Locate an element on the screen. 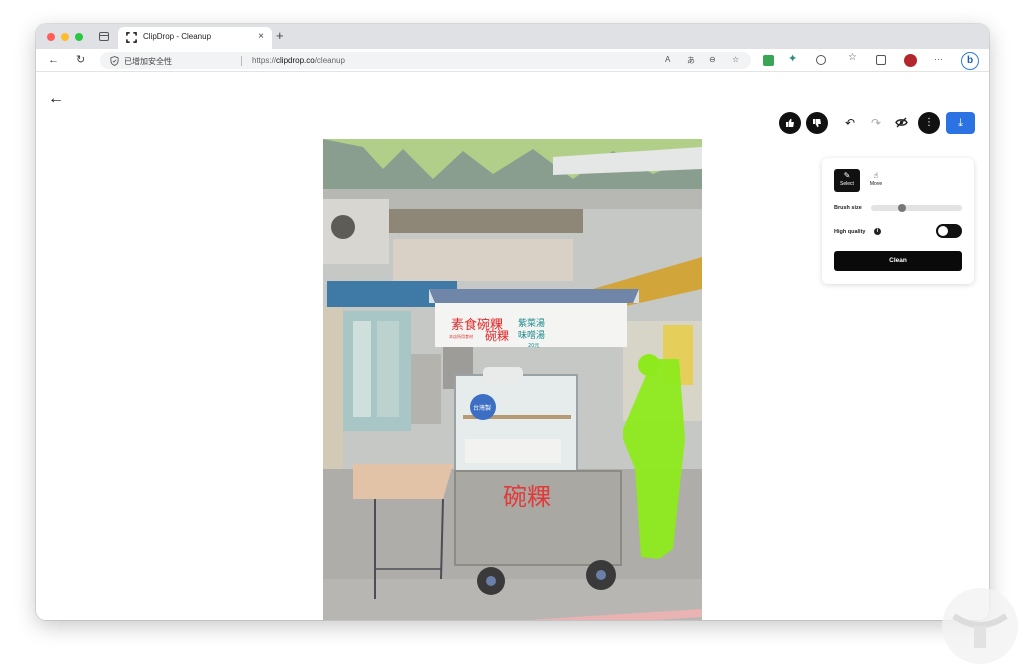  extension-puzzle-icon: ✦ is located at coordinates (793, 58).